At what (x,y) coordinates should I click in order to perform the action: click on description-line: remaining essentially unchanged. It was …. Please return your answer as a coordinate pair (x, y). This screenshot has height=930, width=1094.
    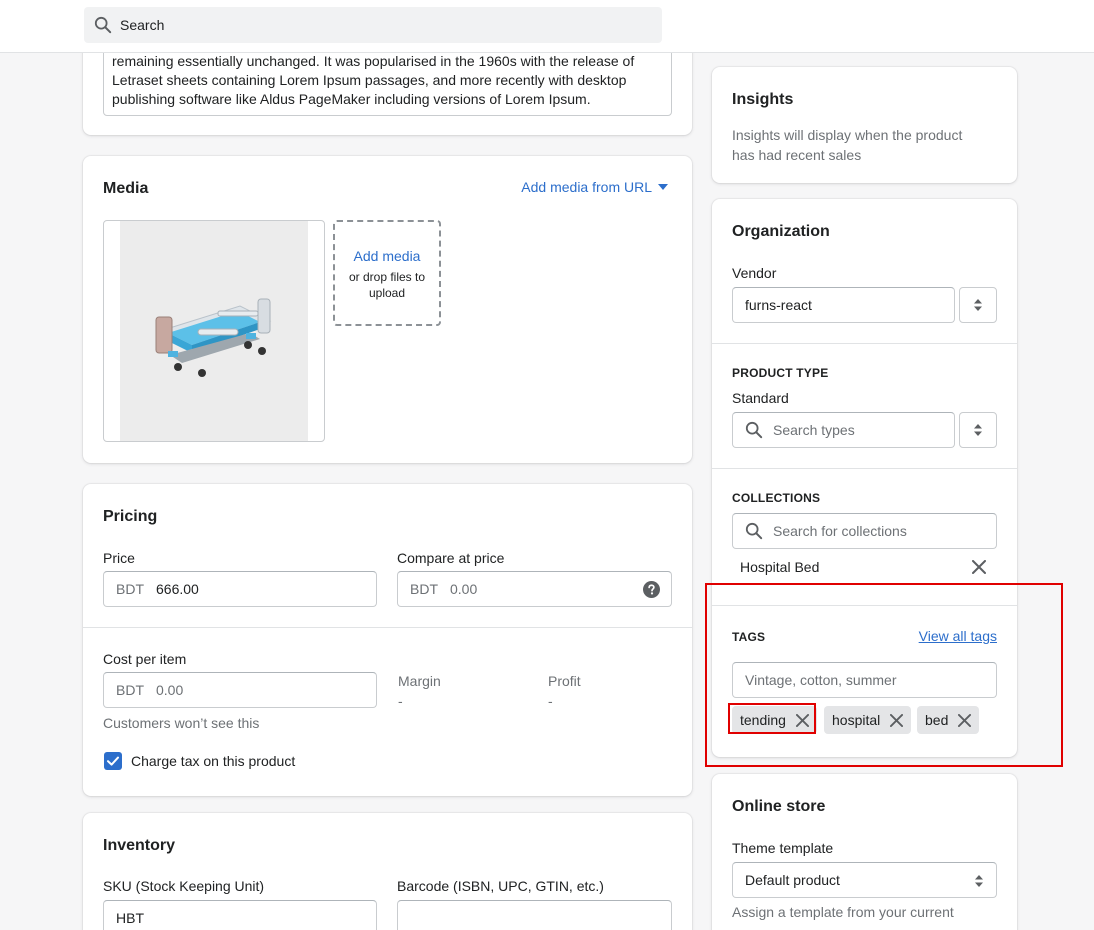
    Looking at the image, I should click on (373, 61).